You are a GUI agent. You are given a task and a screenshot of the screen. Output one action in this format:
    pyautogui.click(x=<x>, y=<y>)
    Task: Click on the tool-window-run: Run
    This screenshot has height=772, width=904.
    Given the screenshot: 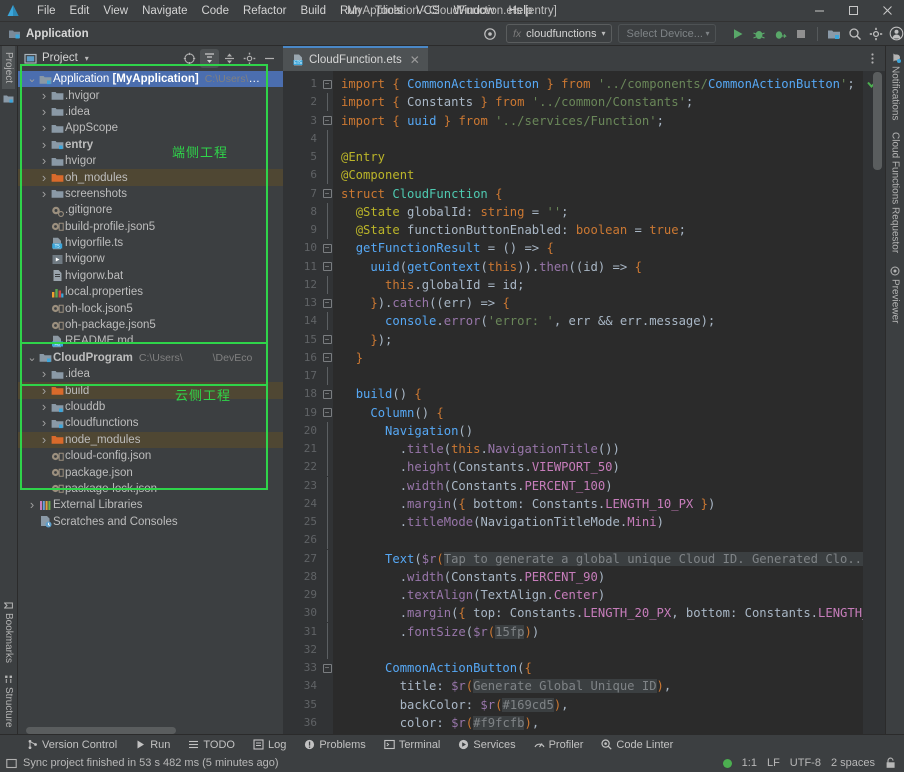 What is the action you would take?
    pyautogui.click(x=152, y=745)
    